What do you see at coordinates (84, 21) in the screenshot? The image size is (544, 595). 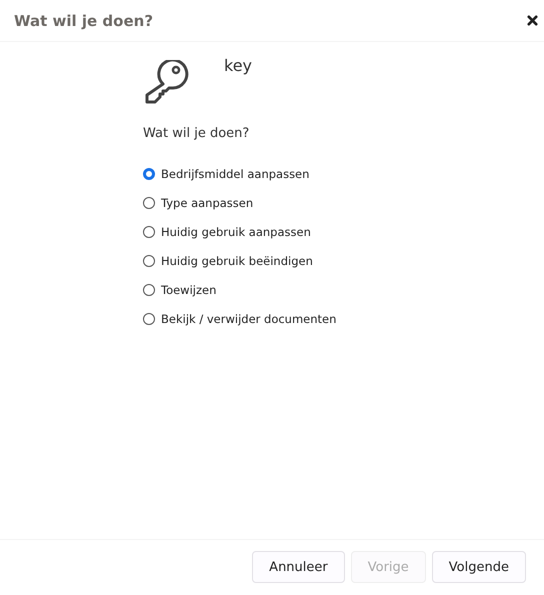 I see `dialog-title: Wat wil je doen?` at bounding box center [84, 21].